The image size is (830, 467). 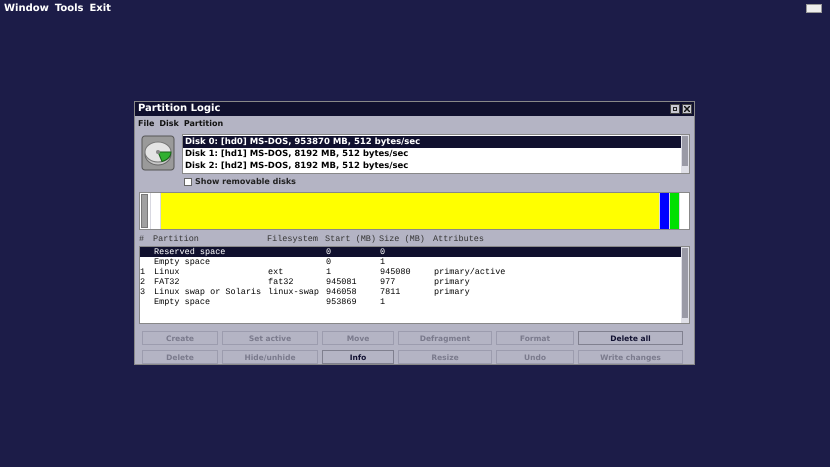 I want to click on window-button, so click(x=814, y=8).